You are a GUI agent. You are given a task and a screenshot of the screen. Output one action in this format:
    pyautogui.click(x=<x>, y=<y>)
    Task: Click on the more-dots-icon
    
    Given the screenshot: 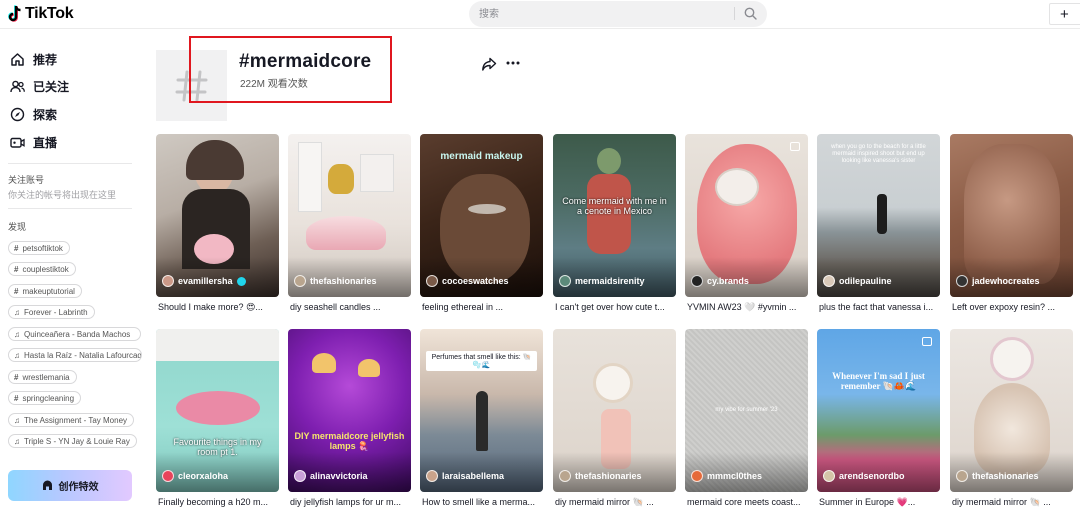 What is the action you would take?
    pyautogui.click(x=513, y=63)
    